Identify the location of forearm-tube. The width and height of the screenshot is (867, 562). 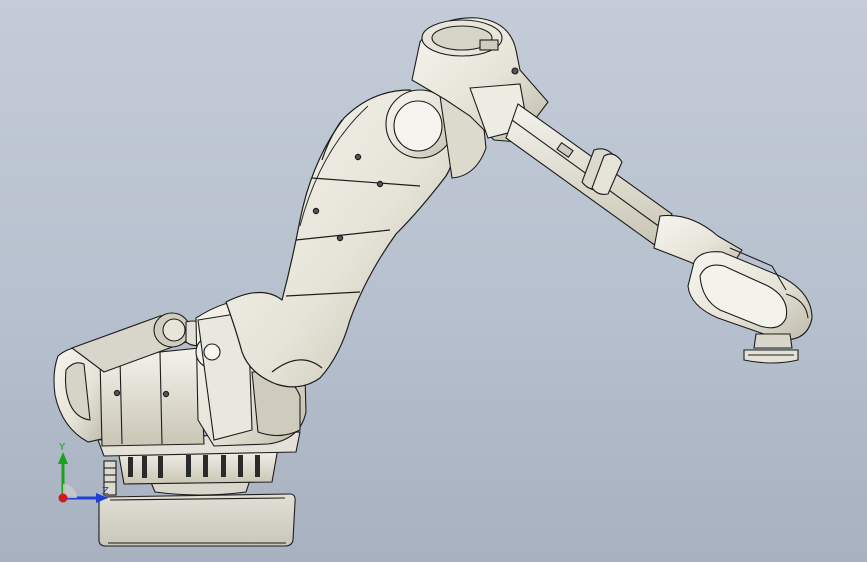
(589, 175).